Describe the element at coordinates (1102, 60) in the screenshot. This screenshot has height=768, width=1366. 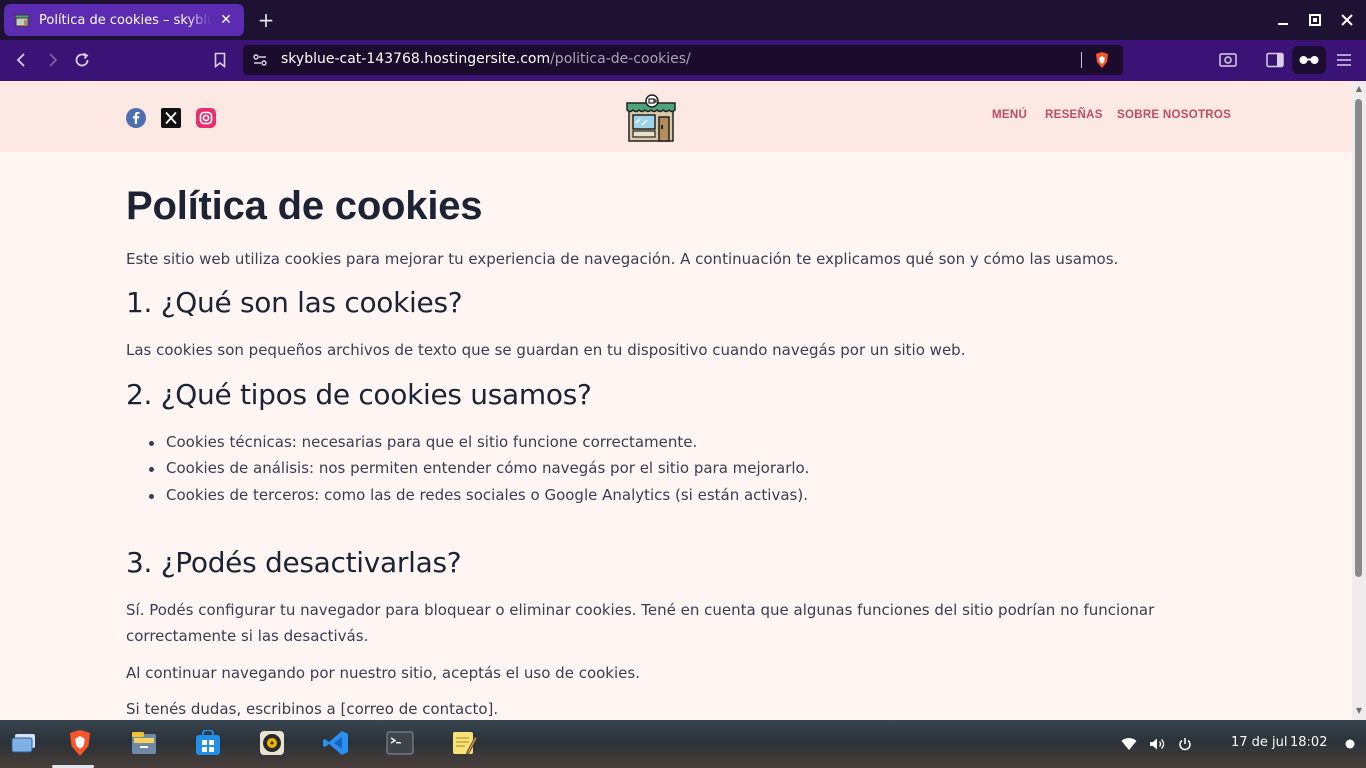
I see `brave-shields-icon` at that location.